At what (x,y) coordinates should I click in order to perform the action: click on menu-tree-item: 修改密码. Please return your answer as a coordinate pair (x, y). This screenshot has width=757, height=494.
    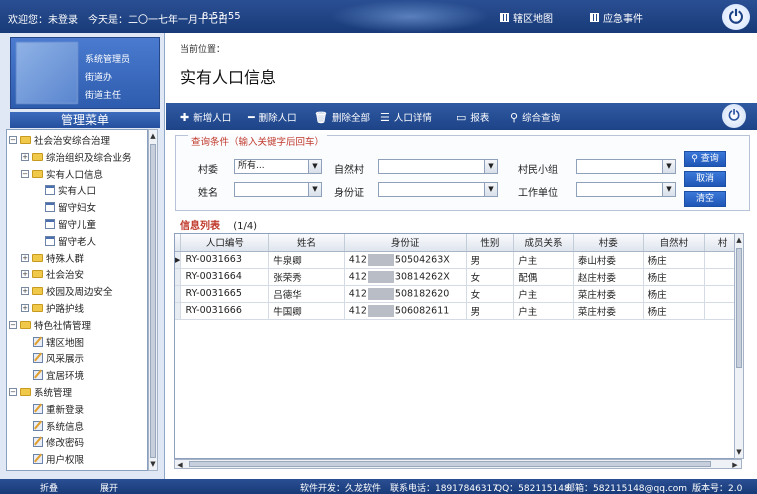
    Looking at the image, I should click on (58, 442).